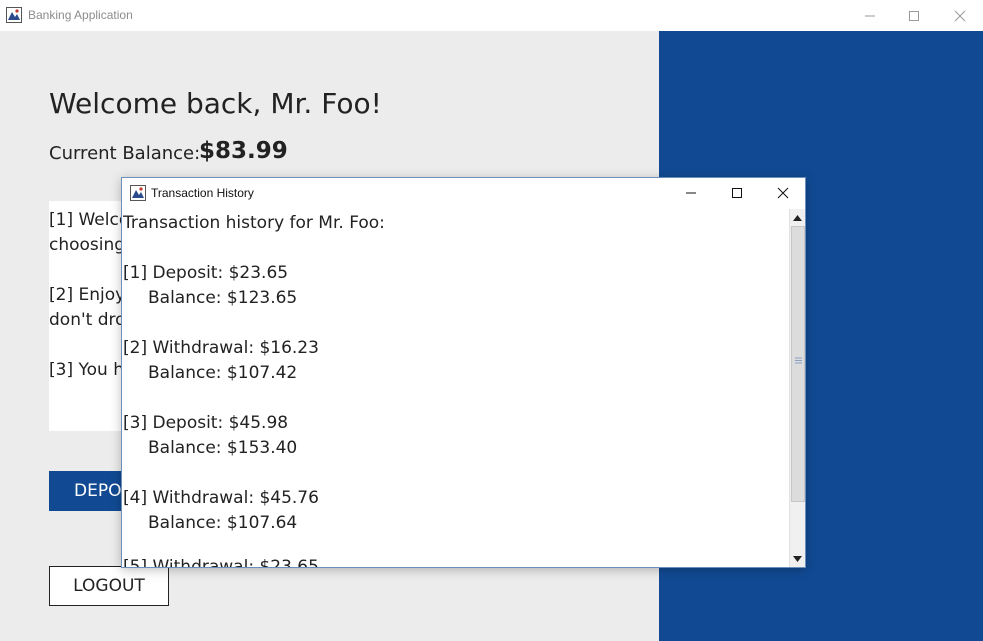 The image size is (983, 641). I want to click on notification-line: [2] Enjoy, so click(87, 295).